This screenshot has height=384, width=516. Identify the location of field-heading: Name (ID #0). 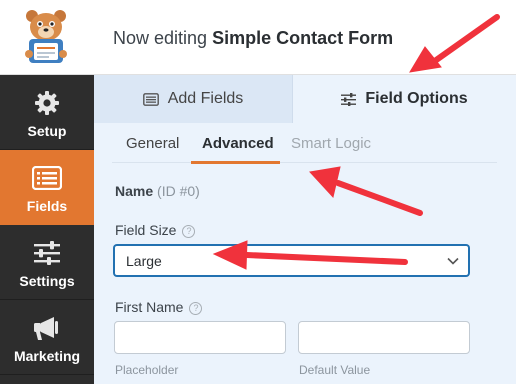
(157, 191).